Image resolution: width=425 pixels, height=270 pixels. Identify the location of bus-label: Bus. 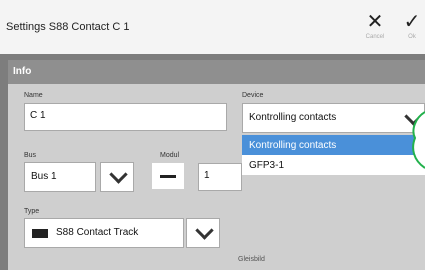
(30, 155).